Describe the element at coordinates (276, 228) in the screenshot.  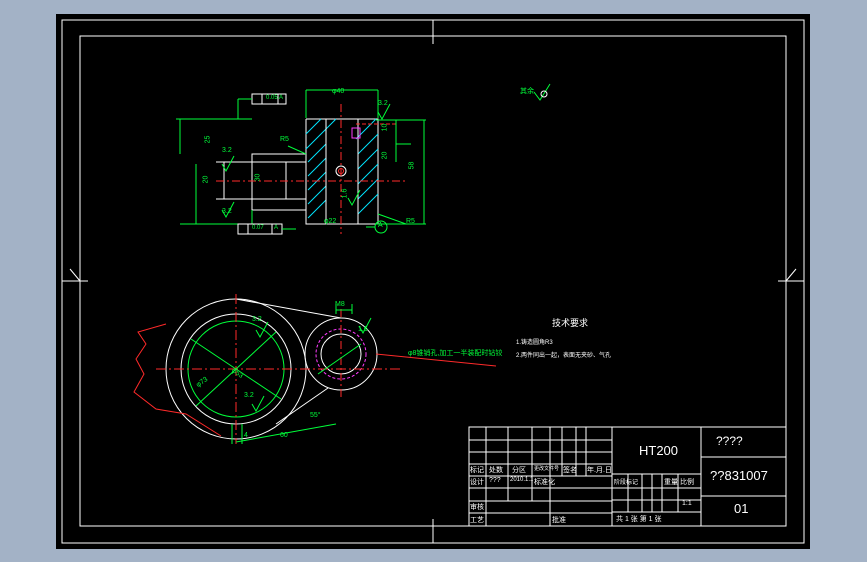
I see `gdt-bottom-ref: A` at that location.